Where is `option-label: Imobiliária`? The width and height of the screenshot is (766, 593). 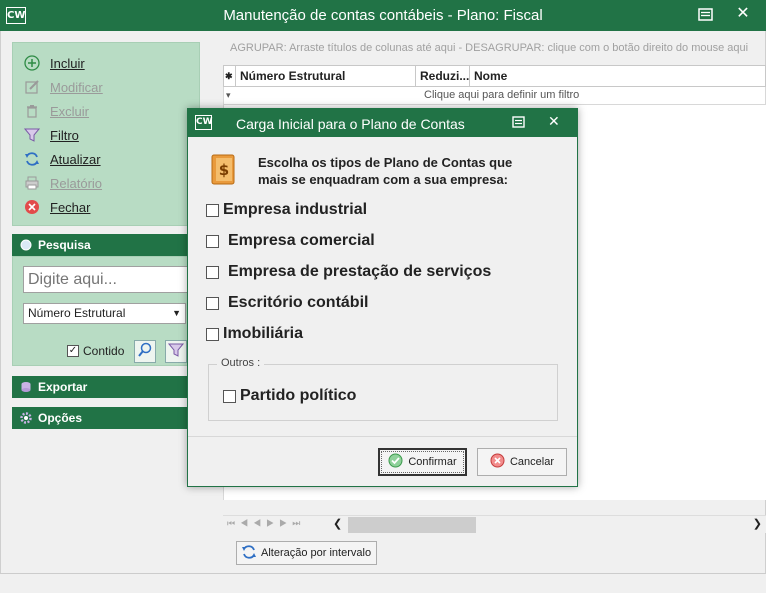 option-label: Imobiliária is located at coordinates (263, 333).